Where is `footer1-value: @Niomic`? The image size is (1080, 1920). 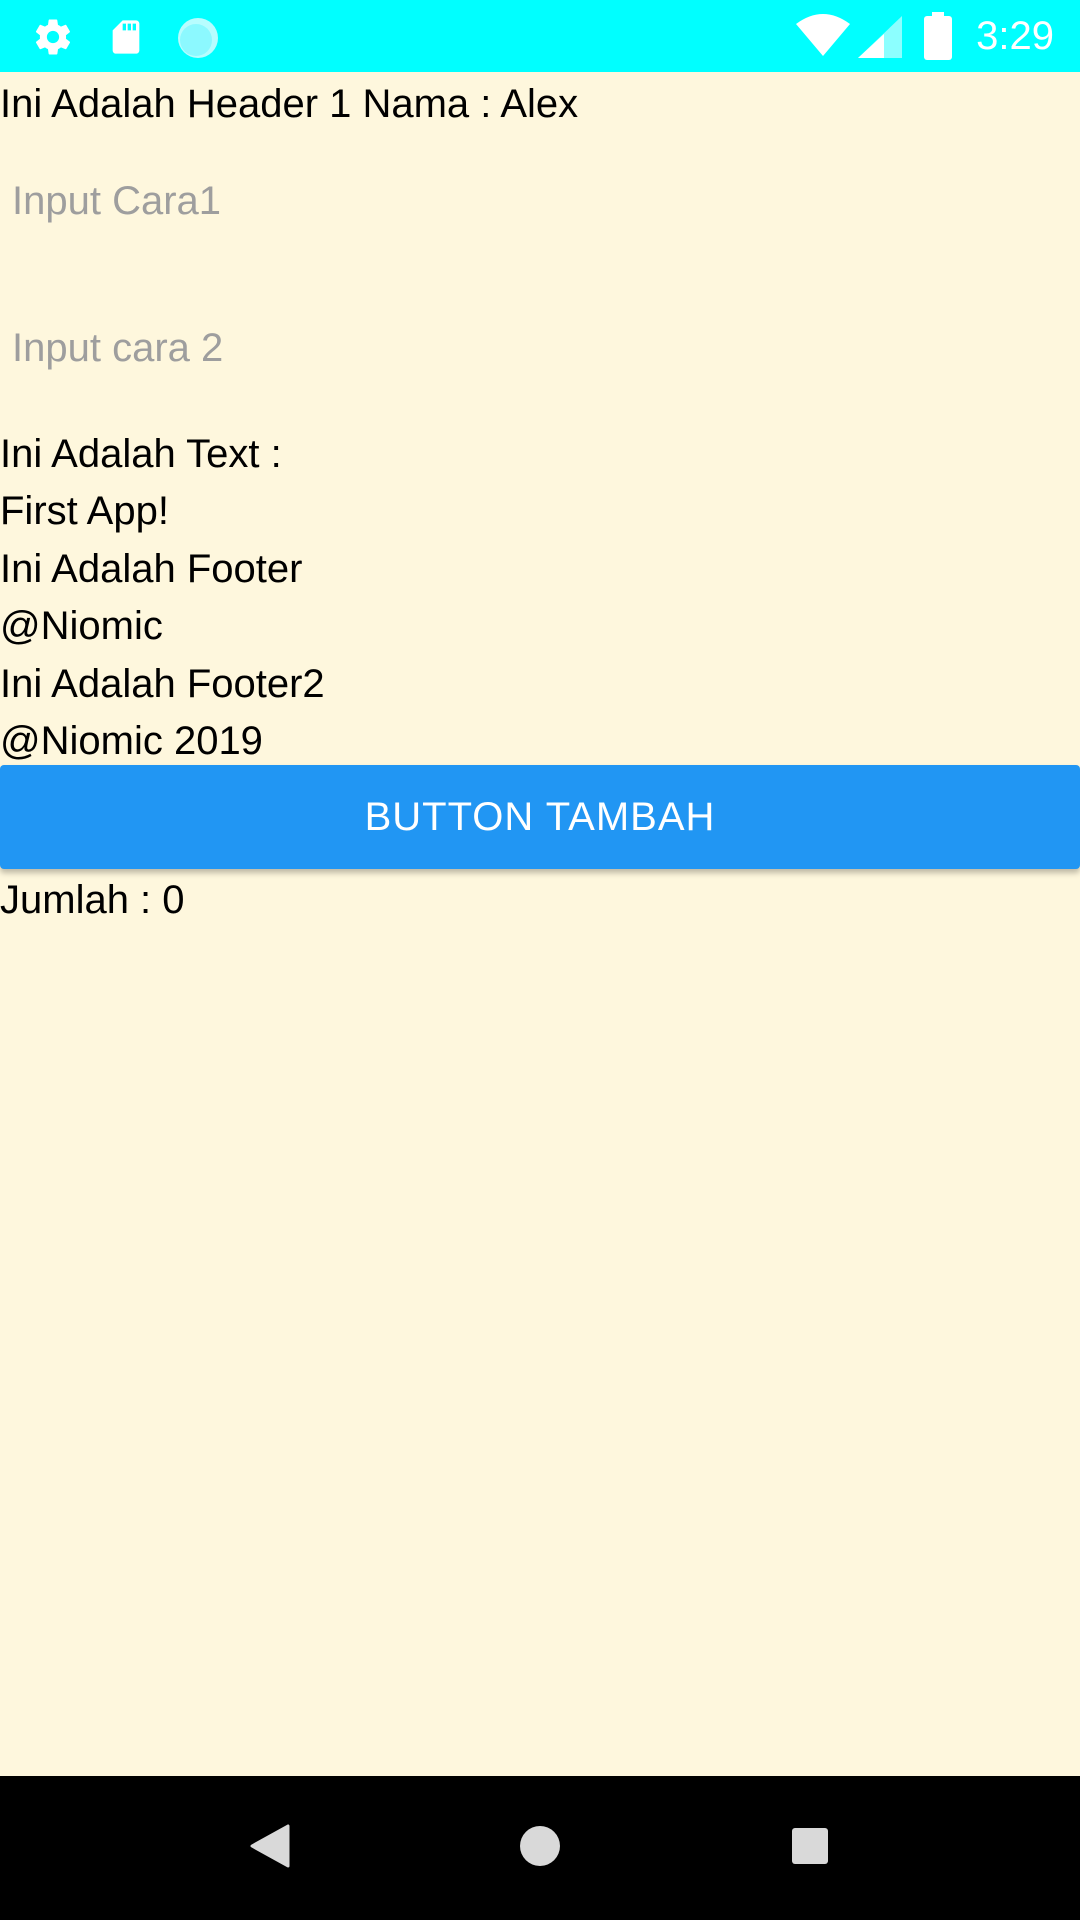 footer1-value: @Niomic is located at coordinates (81, 626).